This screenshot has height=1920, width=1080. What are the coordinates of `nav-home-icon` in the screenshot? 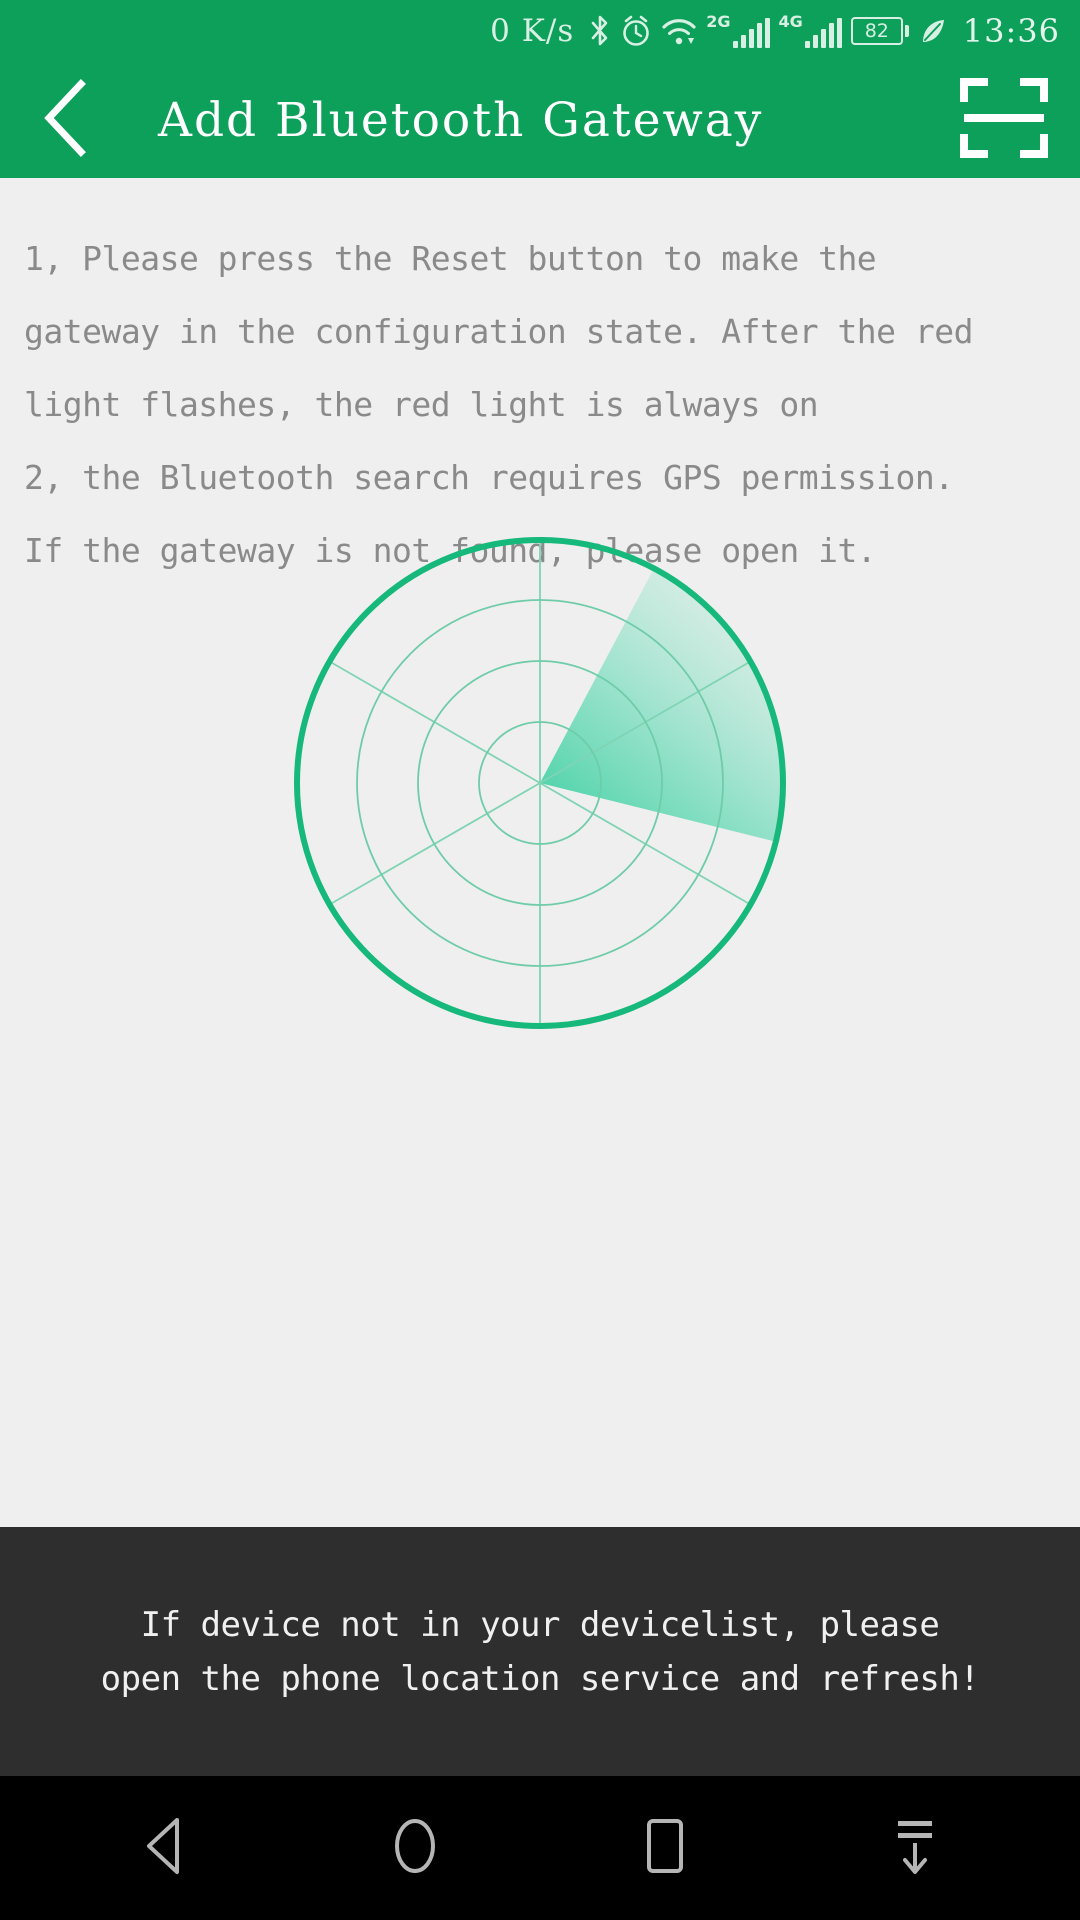 It's located at (415, 1848).